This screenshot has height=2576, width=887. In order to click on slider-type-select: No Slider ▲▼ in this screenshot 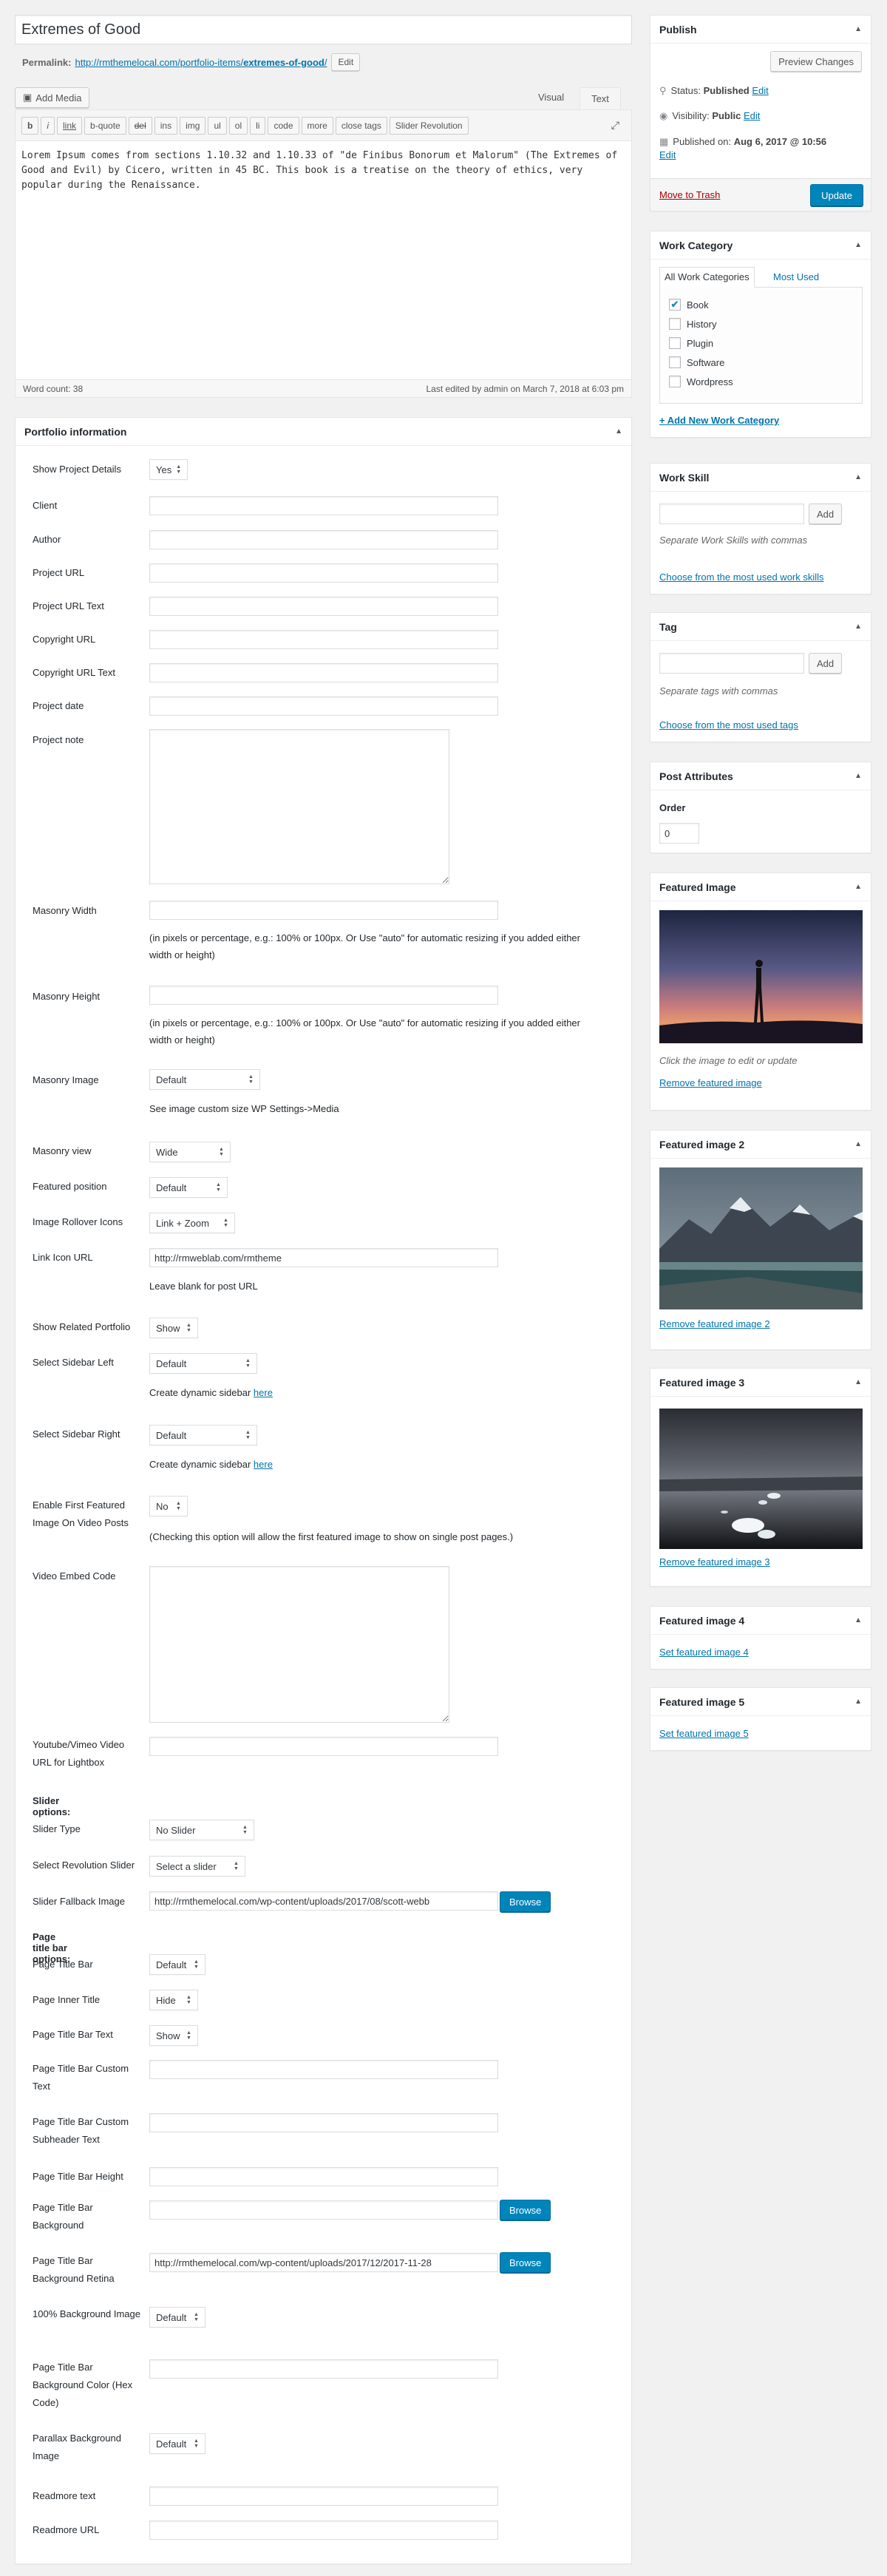, I will do `click(201, 1830)`.